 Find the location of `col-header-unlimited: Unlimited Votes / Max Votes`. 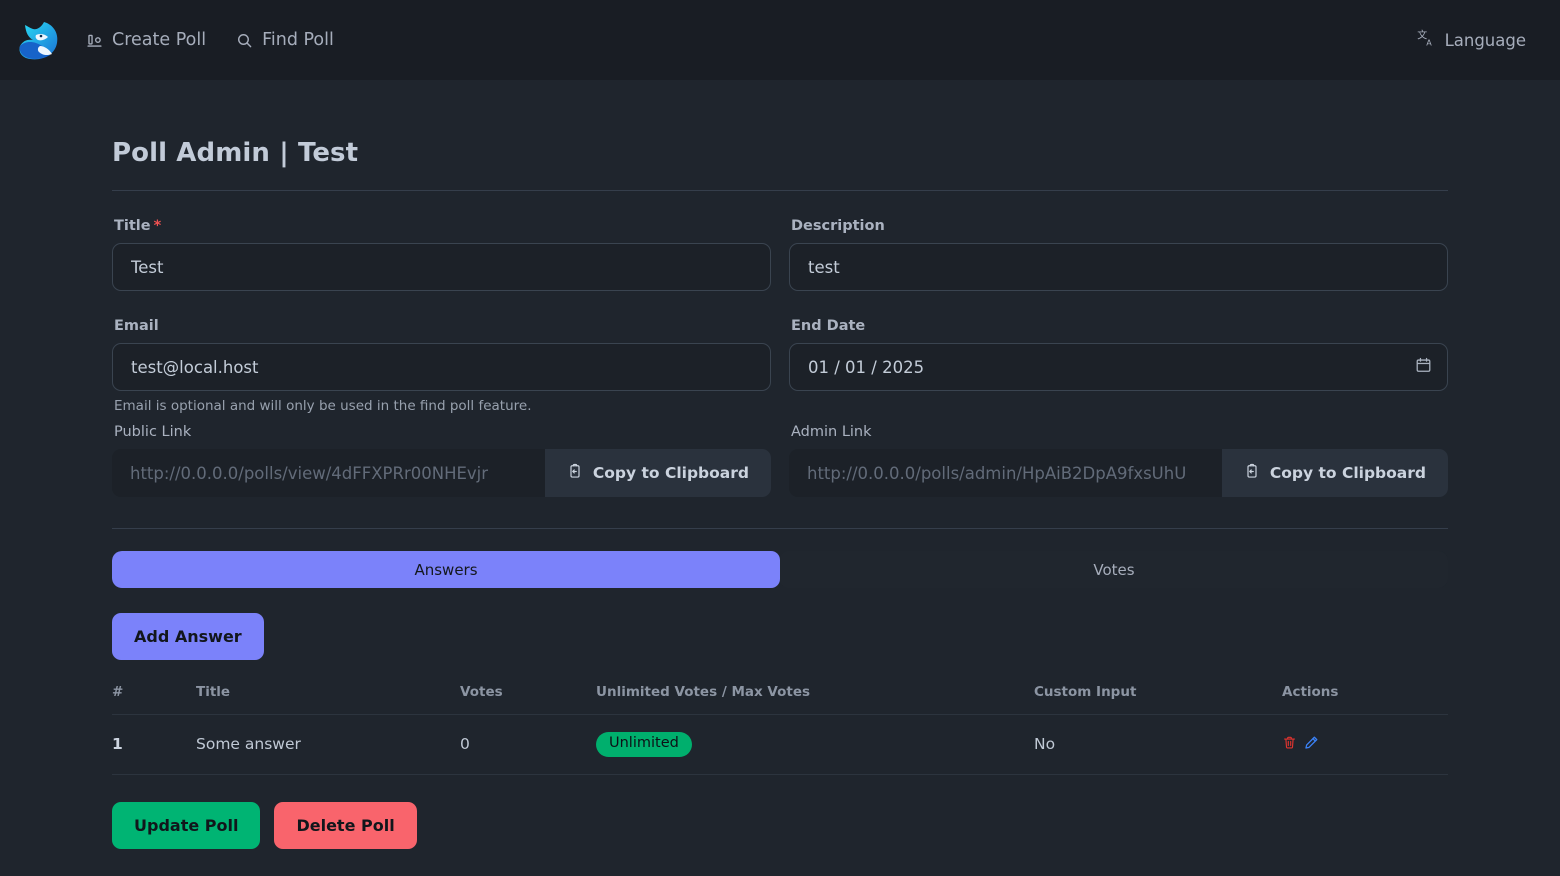

col-header-unlimited: Unlimited Votes / Max Votes is located at coordinates (815, 695).